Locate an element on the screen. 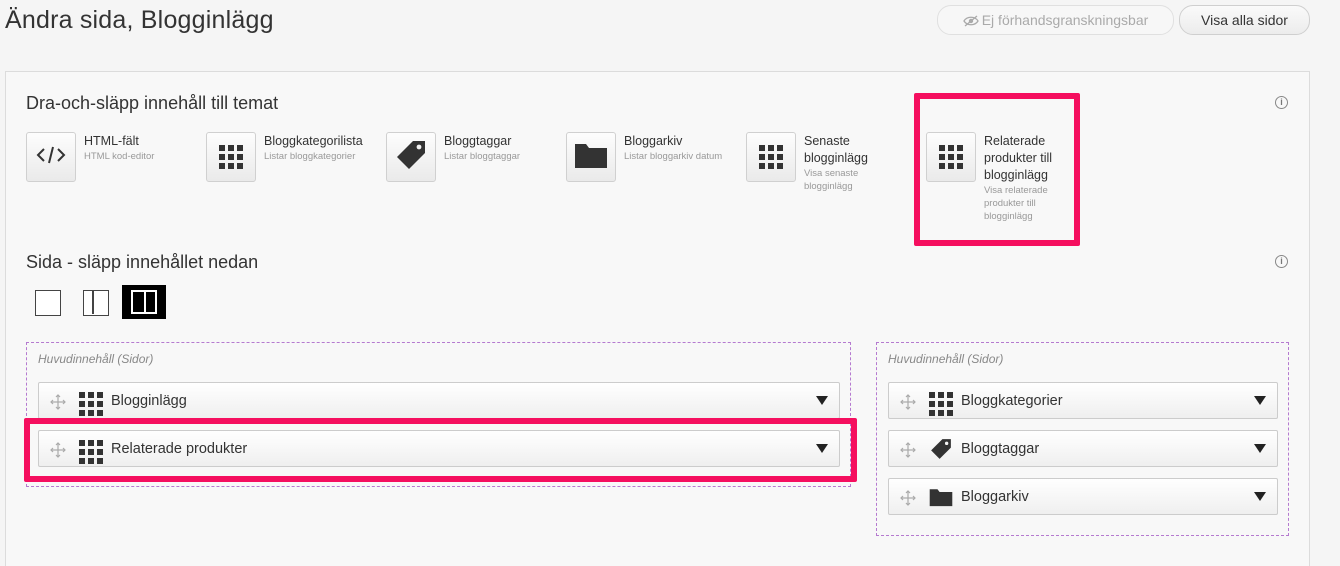  page-section-title: Sida - släpp innehållet nedan is located at coordinates (142, 262).